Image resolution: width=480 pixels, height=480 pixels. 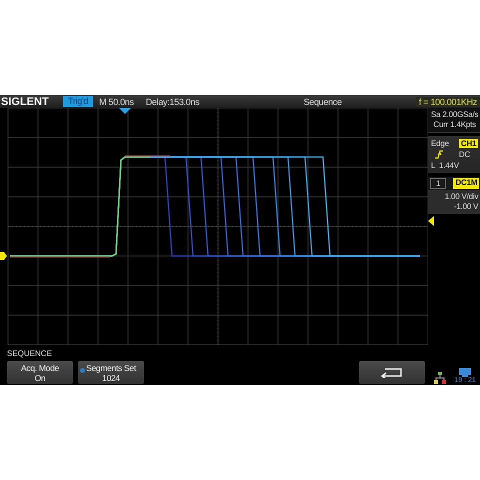 I want to click on vertical-offset: -1.00 V, so click(x=465, y=207).